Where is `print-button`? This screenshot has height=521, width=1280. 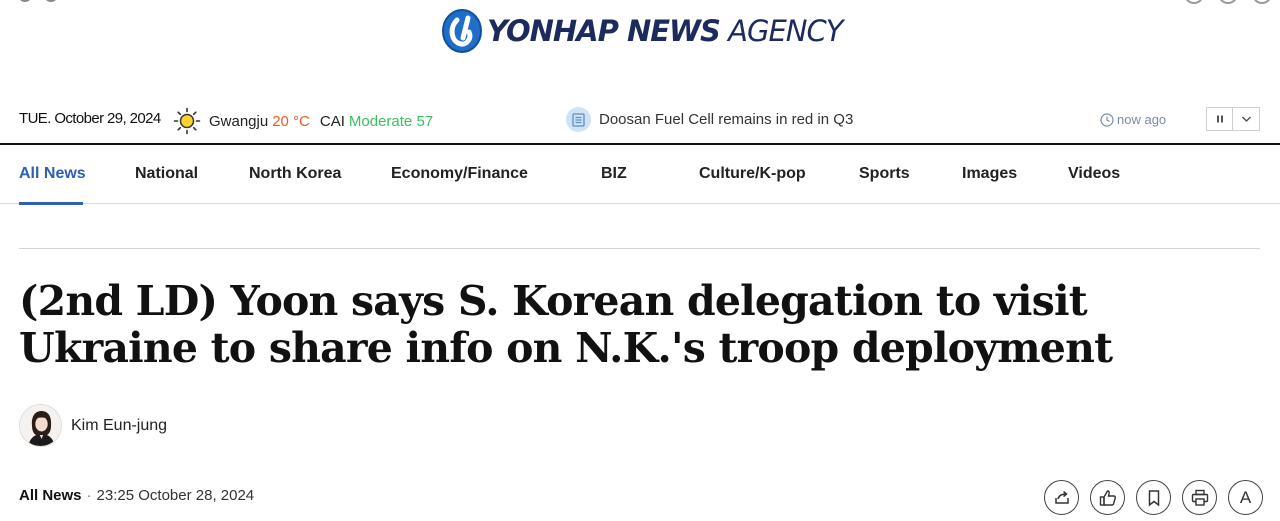 print-button is located at coordinates (1199, 497).